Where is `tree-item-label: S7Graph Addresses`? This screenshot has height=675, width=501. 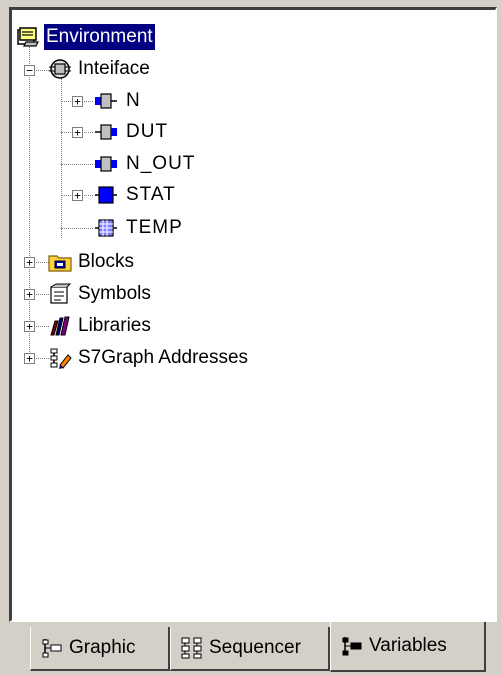
tree-item-label: S7Graph Addresses is located at coordinates (163, 357).